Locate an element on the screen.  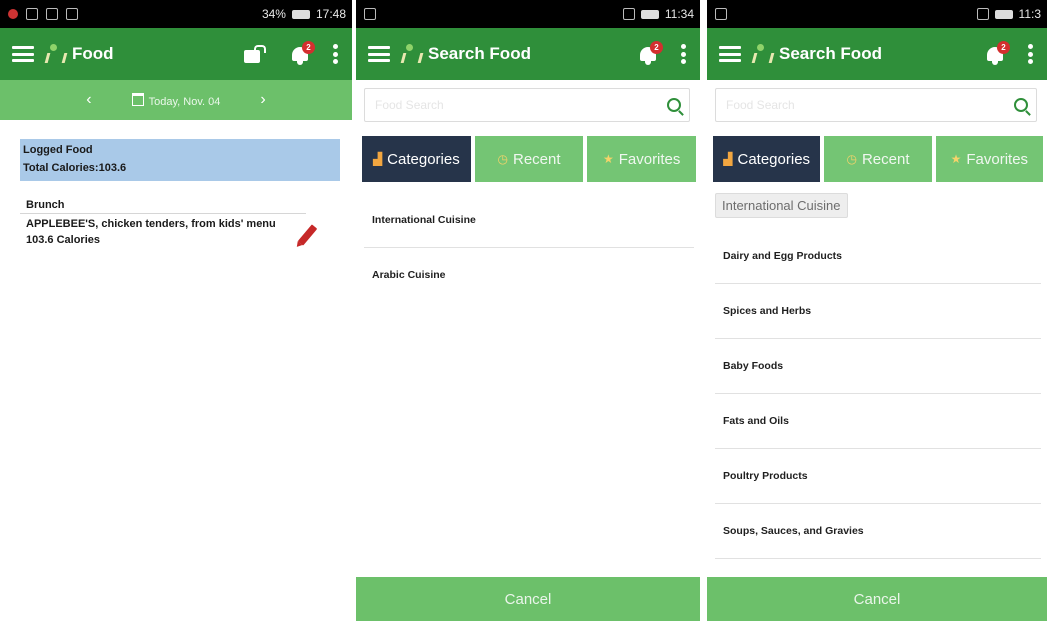
selected-category-chip: International Cuisine is located at coordinates (781, 205).